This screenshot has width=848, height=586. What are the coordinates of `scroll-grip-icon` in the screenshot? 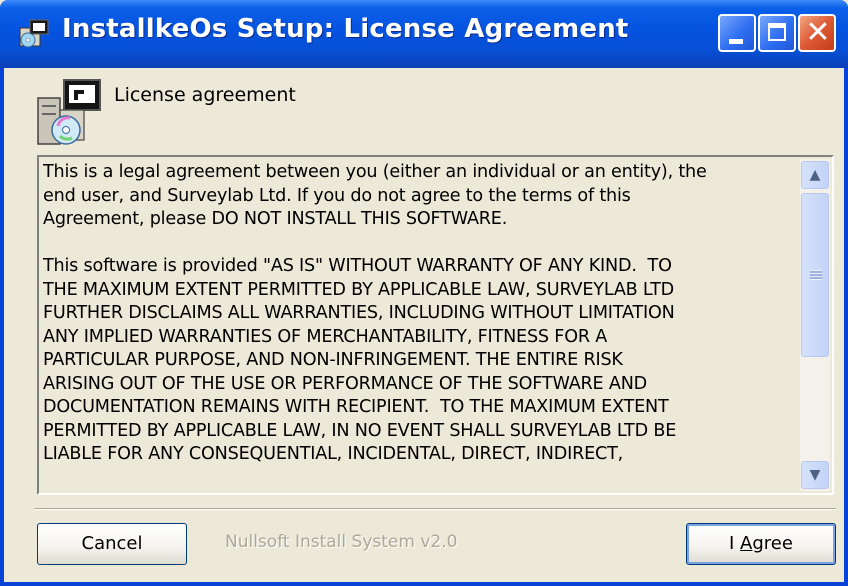 It's located at (816, 275).